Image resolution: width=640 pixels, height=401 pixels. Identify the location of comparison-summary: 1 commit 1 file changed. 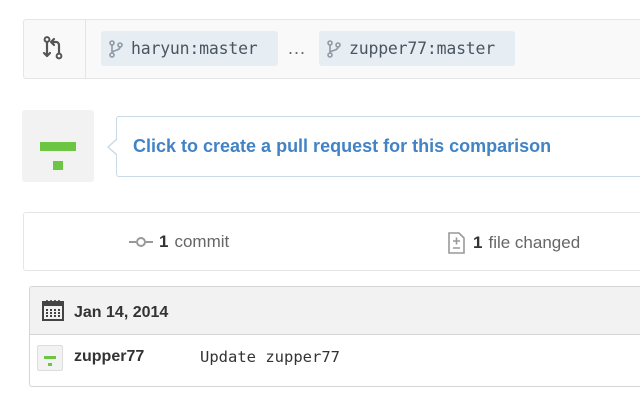
(331, 241).